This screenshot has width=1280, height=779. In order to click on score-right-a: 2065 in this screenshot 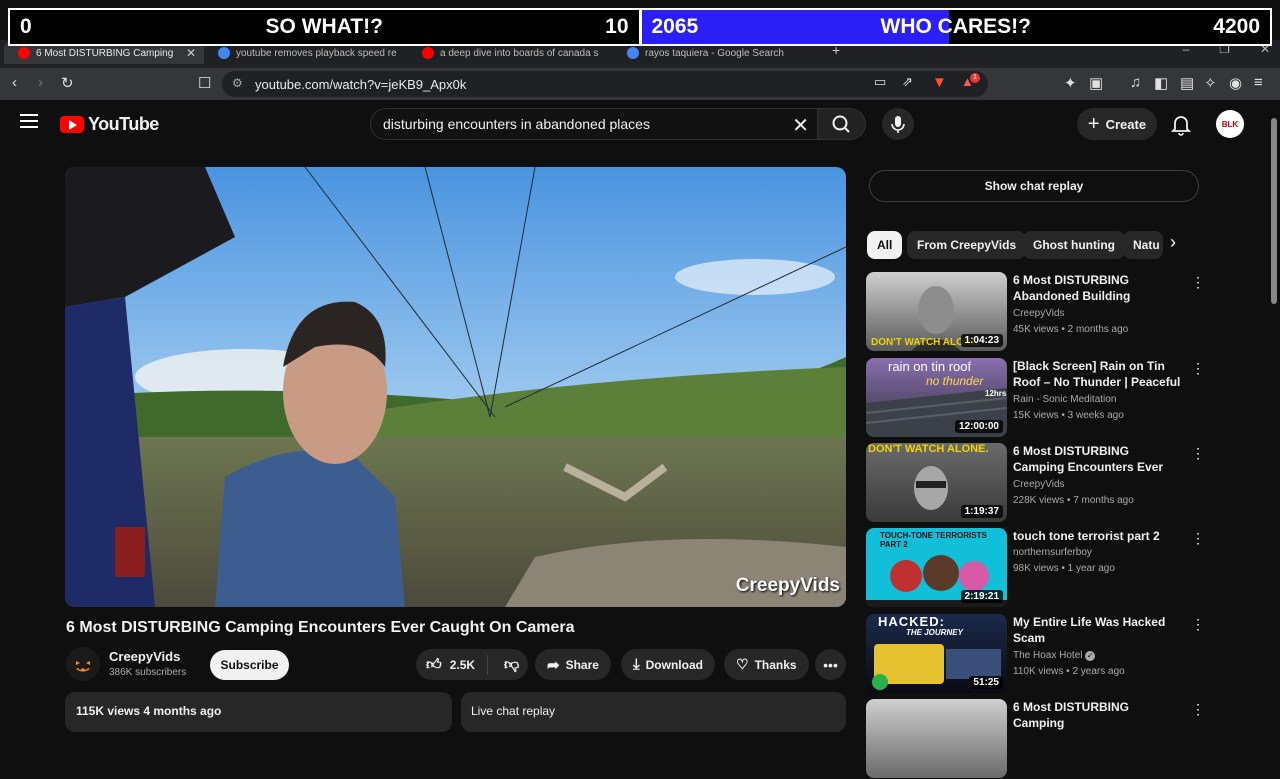, I will do `click(675, 26)`.